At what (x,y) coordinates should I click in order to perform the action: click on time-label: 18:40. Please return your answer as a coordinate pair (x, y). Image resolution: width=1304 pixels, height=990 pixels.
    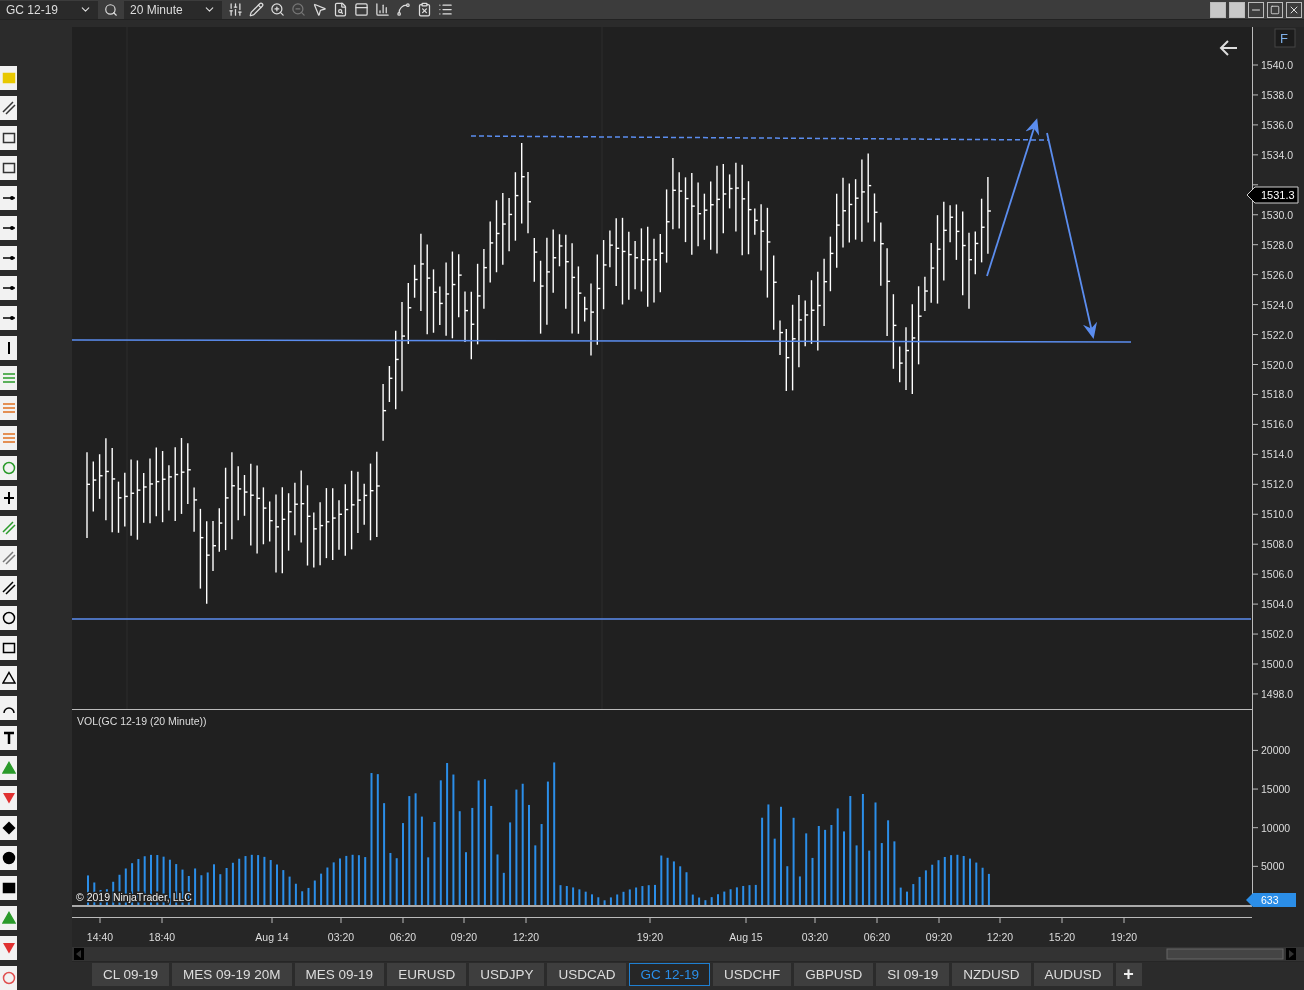
    Looking at the image, I should click on (162, 937).